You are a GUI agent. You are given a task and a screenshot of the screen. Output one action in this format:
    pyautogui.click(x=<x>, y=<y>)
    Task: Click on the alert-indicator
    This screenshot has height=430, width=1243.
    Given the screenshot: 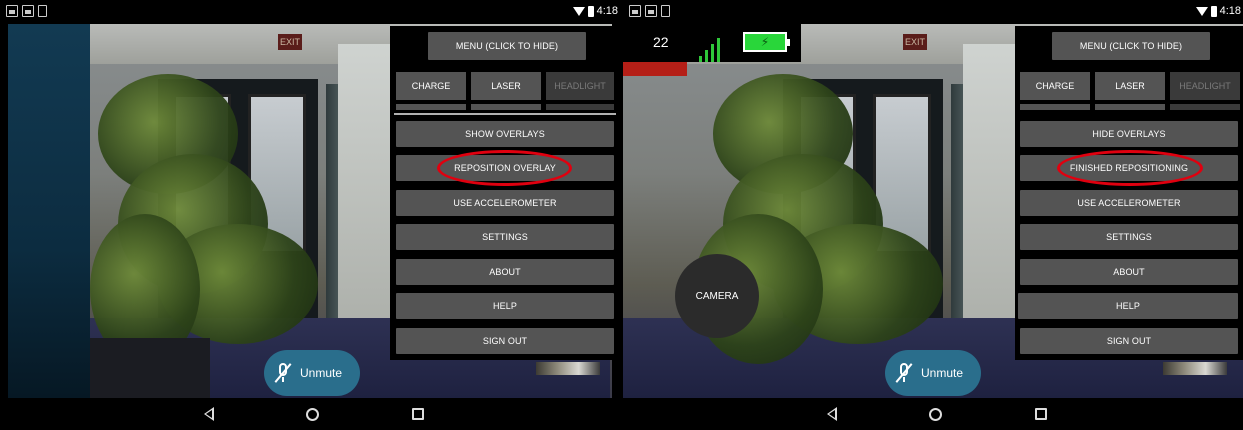 What is the action you would take?
    pyautogui.click(x=655, y=69)
    